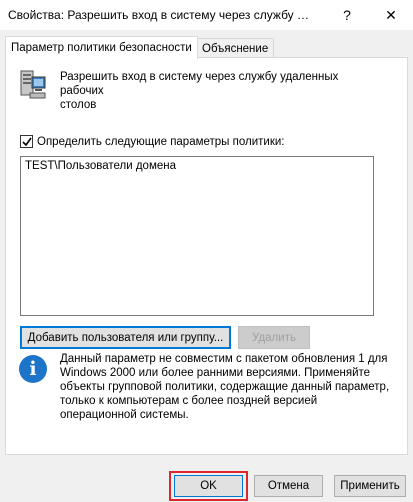 The height and width of the screenshot is (502, 413). I want to click on define-policy-label: Определить следующие параметры политики:, so click(161, 141).